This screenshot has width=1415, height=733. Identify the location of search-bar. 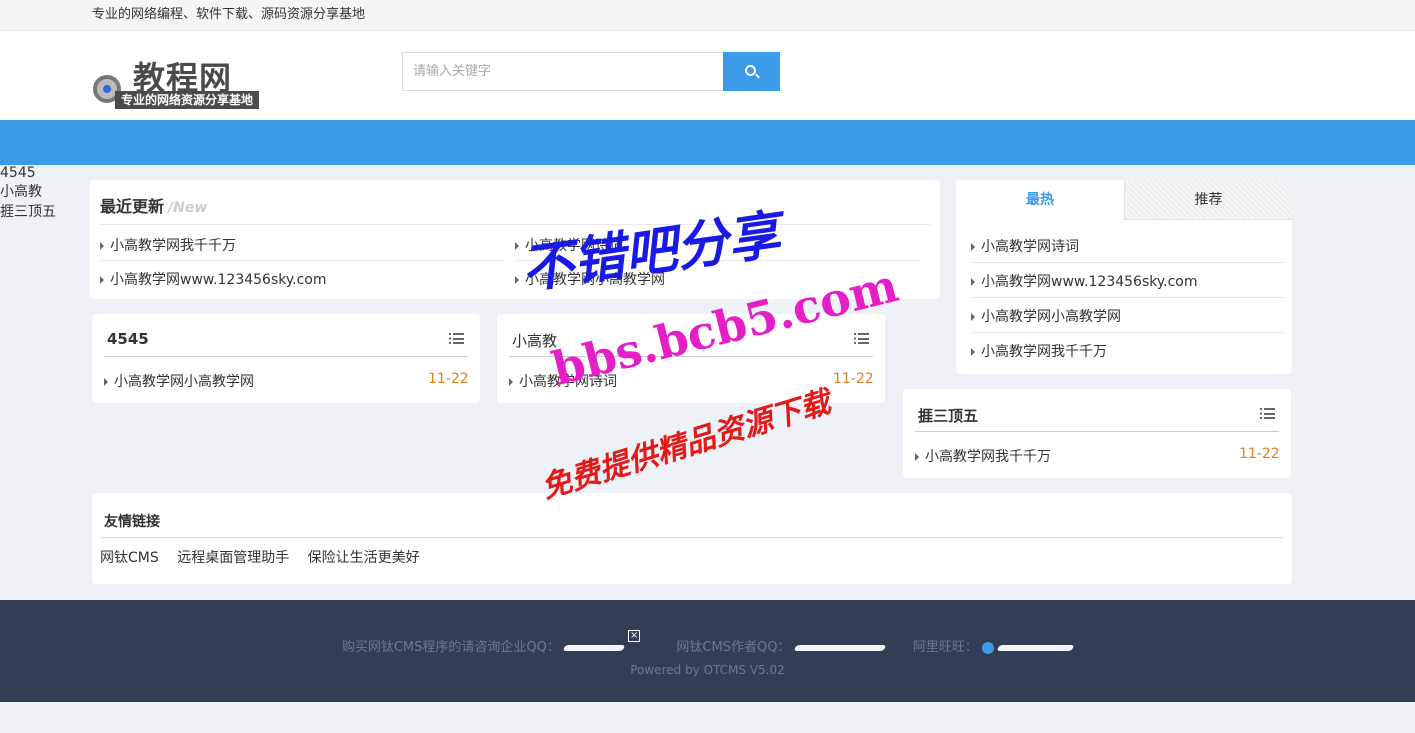
(591, 71).